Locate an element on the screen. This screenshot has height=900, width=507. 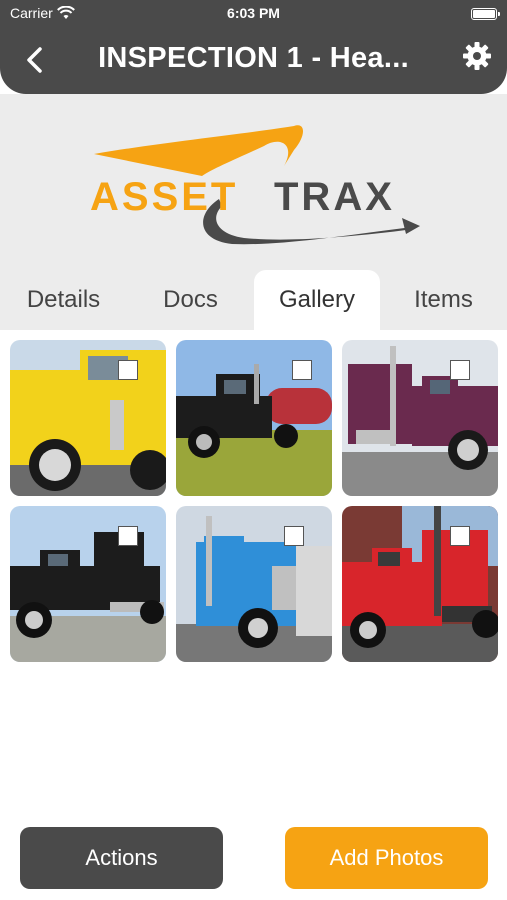
tab-docs: Docs is located at coordinates (190, 300).